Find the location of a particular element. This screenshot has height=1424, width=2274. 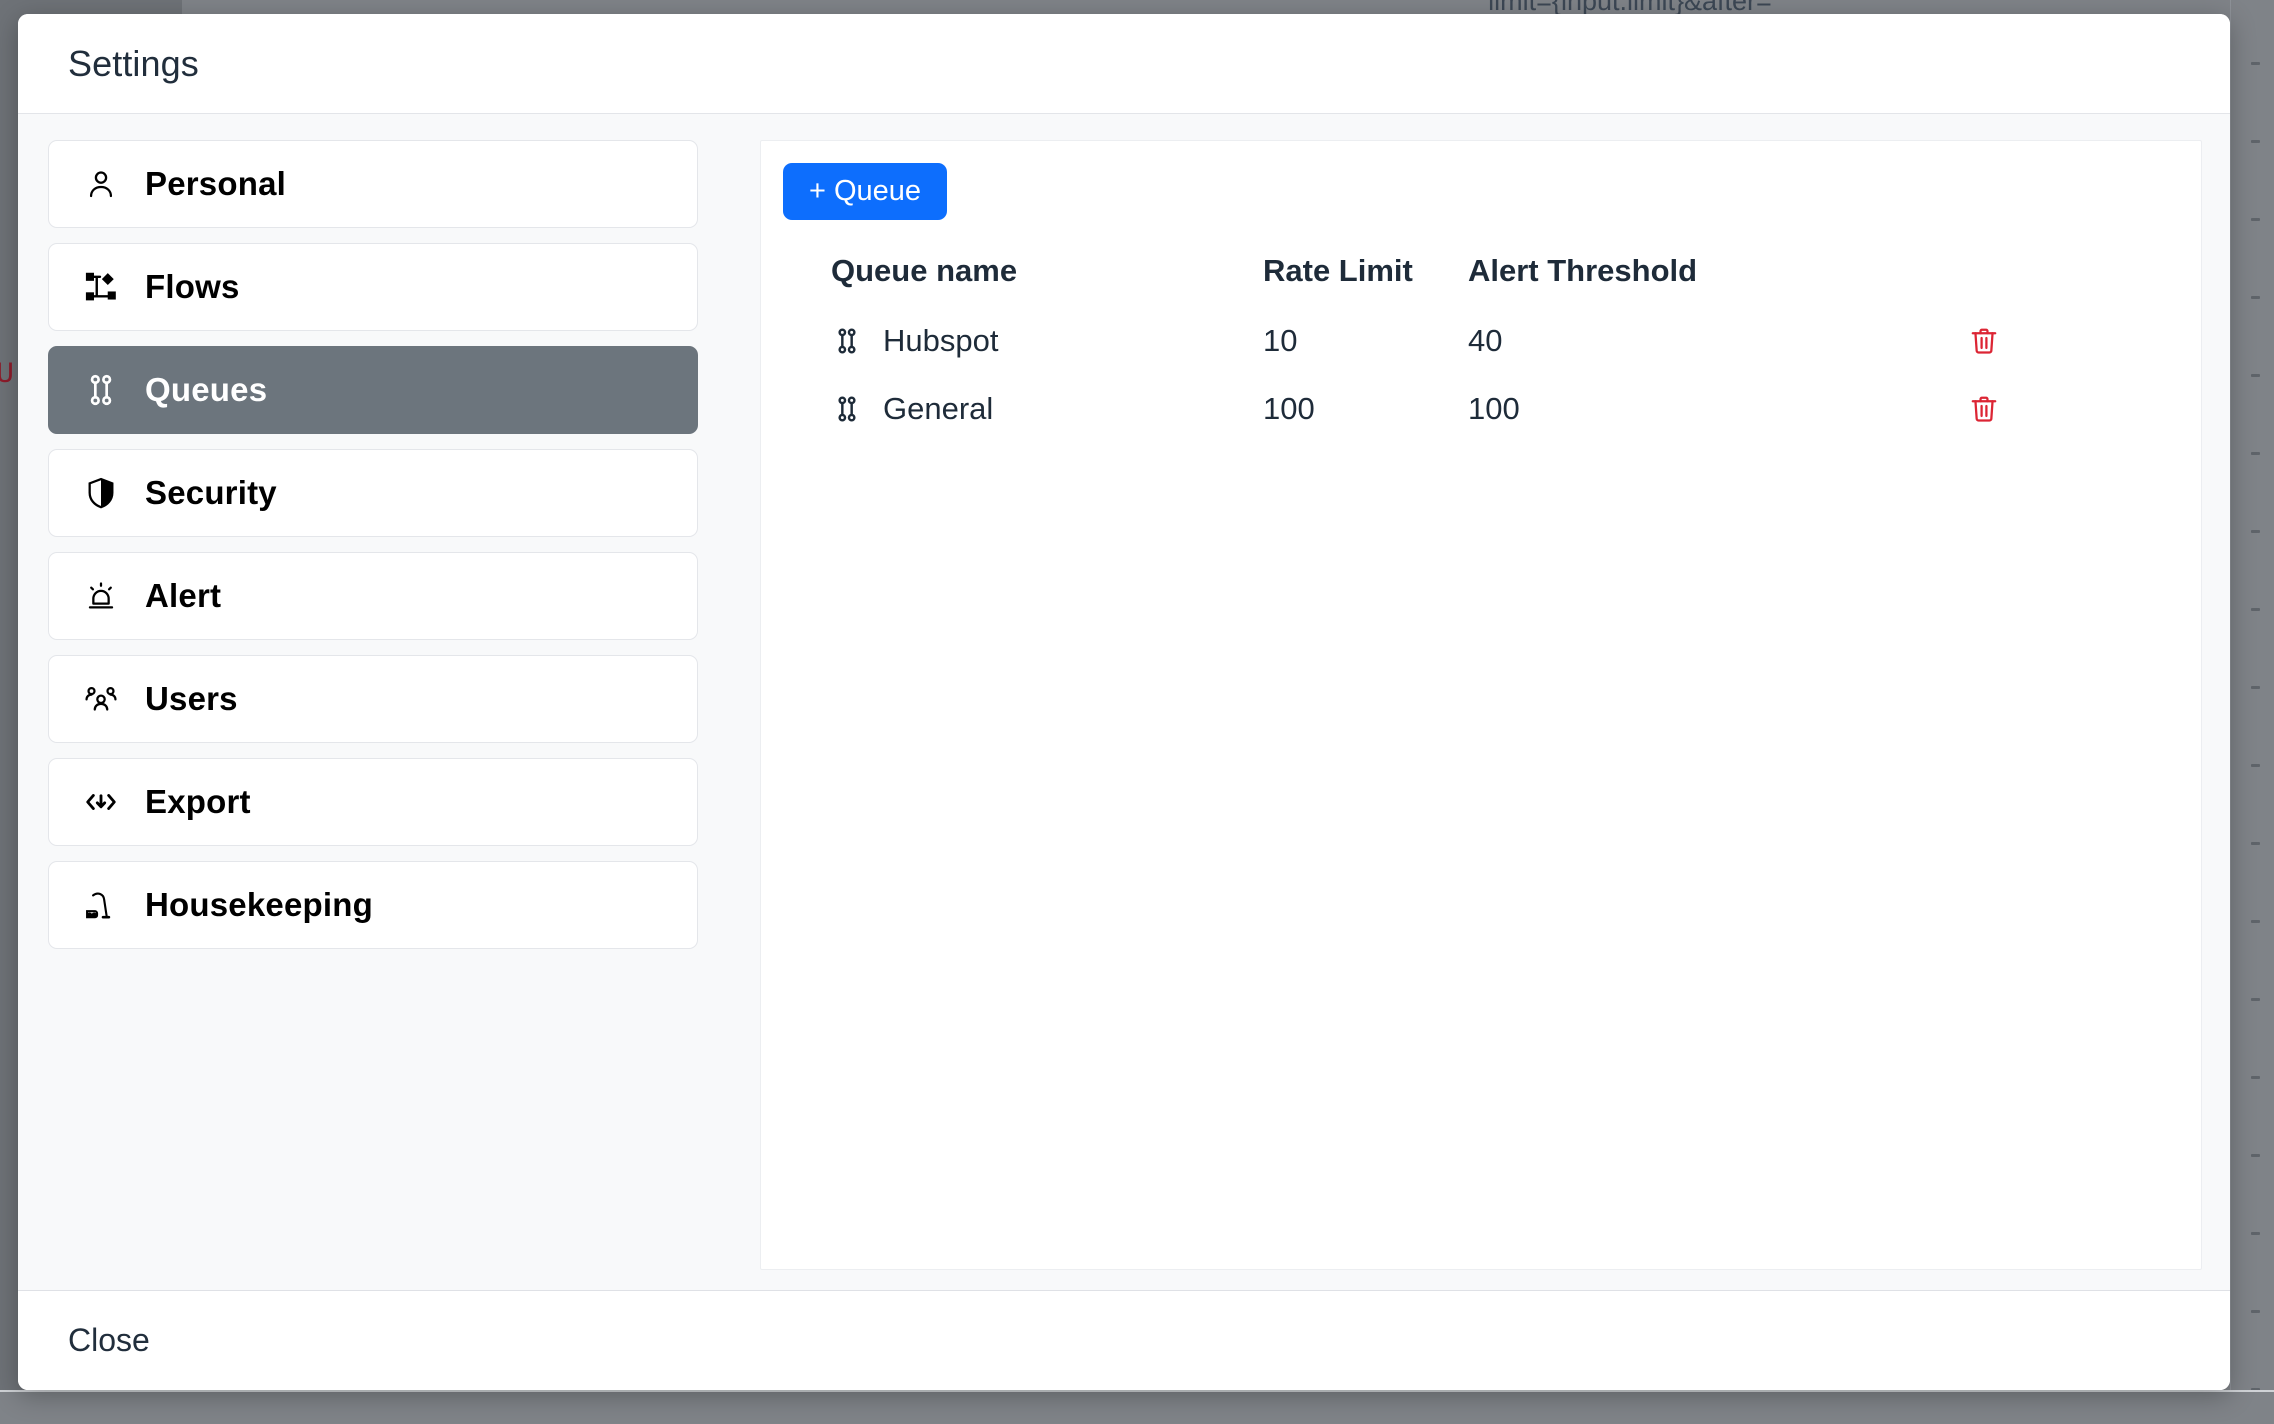

sidebar-item-label: Alert is located at coordinates (183, 595).